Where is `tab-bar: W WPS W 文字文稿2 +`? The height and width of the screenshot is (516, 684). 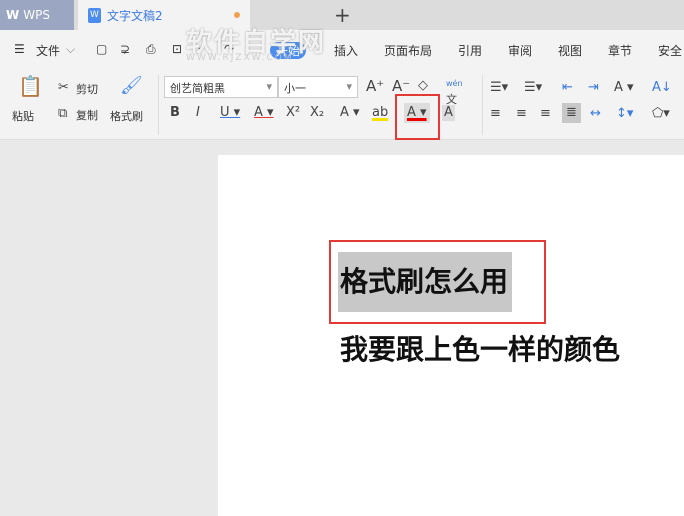 tab-bar: W WPS W 文字文稿2 + is located at coordinates (342, 15).